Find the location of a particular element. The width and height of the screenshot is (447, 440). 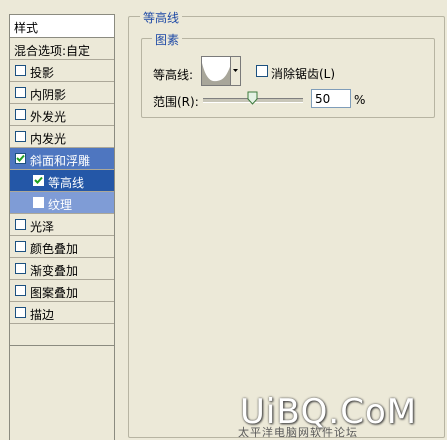

chevron-down-icon is located at coordinates (235, 70).